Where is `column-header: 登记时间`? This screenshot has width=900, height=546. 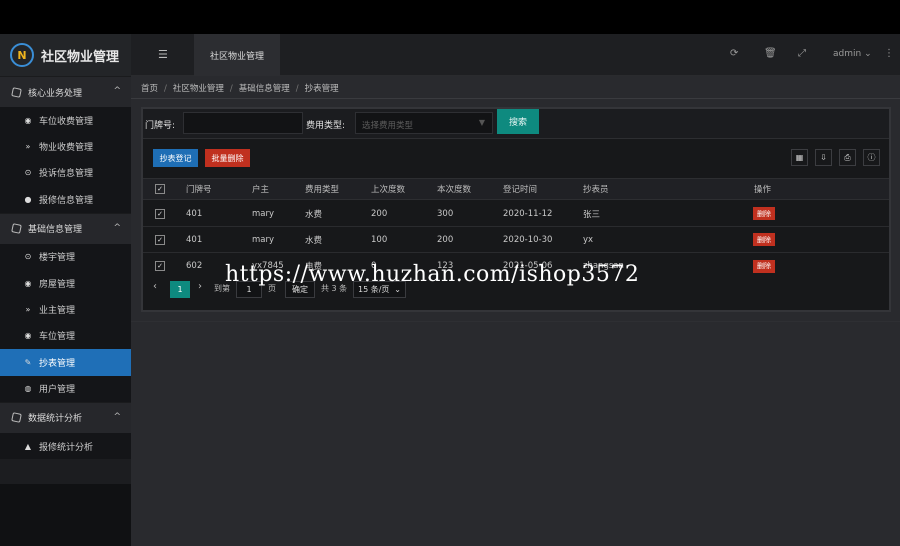
column-header: 登记时间 is located at coordinates (520, 190).